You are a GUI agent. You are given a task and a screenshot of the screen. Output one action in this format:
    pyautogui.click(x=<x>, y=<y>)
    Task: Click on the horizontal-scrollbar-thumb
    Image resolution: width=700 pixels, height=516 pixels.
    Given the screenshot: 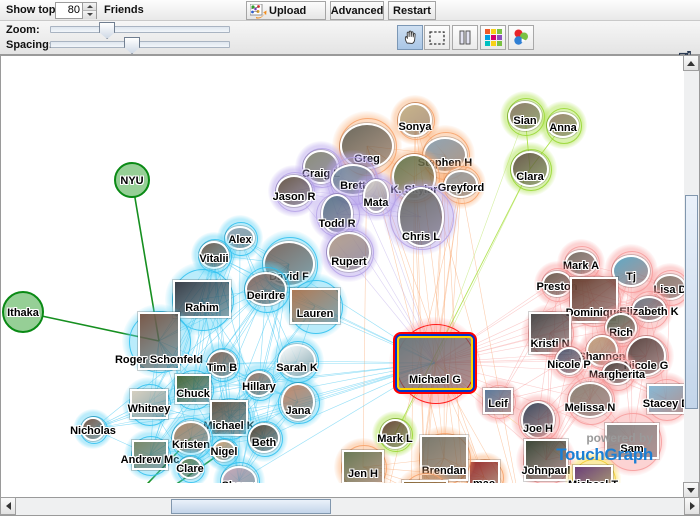 What is the action you would take?
    pyautogui.click(x=250, y=506)
    